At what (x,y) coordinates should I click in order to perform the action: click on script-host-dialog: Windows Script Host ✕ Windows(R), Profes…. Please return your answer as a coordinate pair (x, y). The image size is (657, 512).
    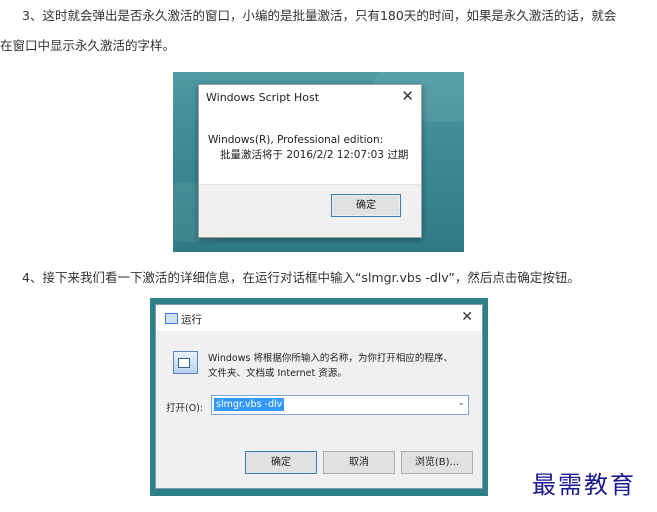
    Looking at the image, I should click on (310, 161).